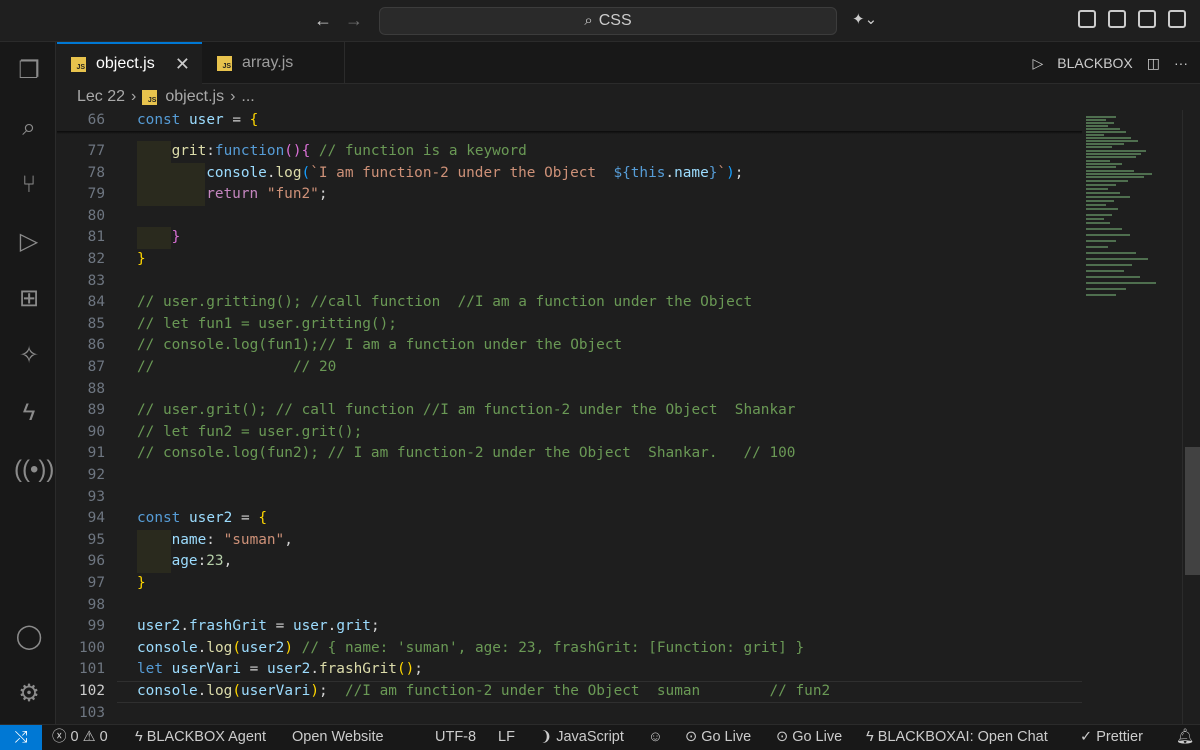  I want to click on line-number: 77, so click(96, 151).